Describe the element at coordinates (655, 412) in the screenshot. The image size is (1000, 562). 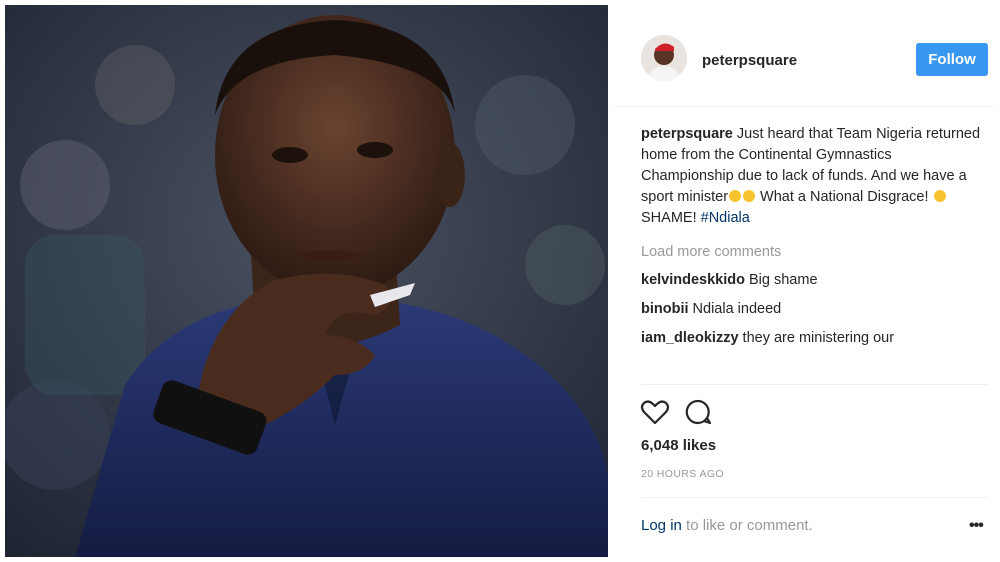
I see `heart-icon` at that location.